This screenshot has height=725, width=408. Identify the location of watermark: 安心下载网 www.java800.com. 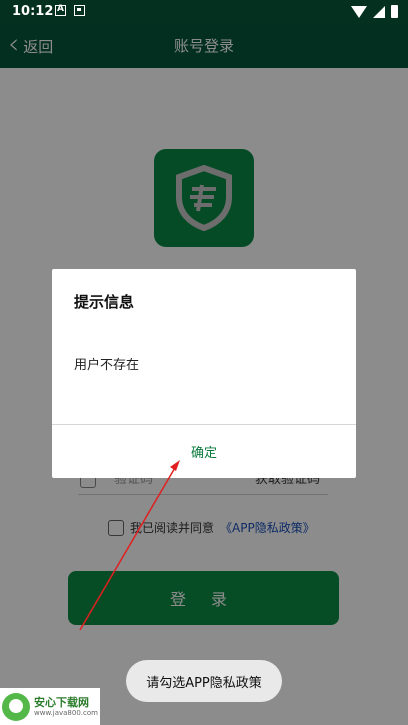
(50, 706).